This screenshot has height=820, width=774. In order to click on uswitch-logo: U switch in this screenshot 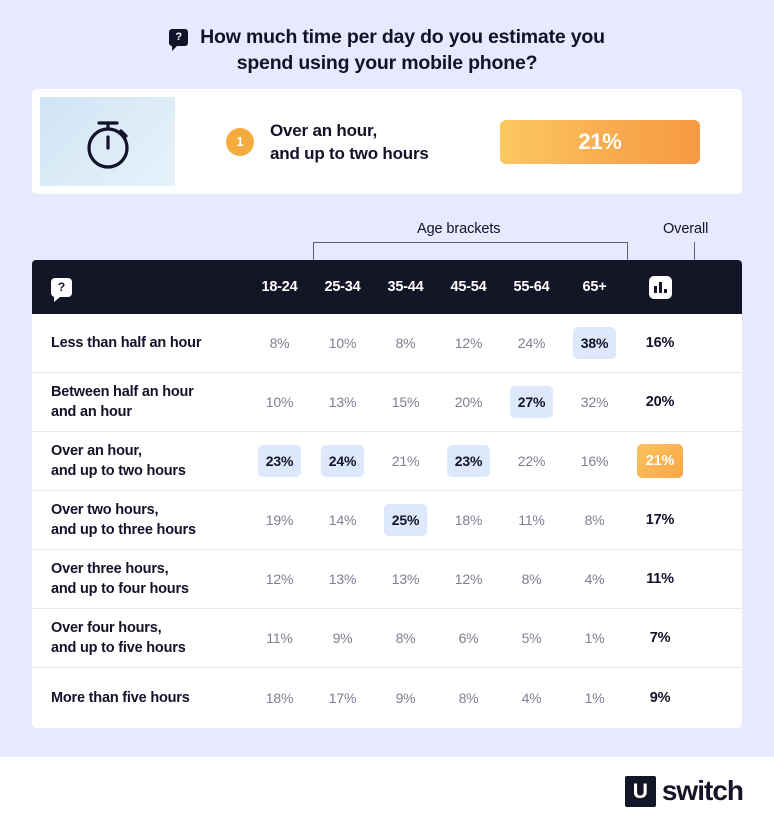, I will do `click(684, 791)`.